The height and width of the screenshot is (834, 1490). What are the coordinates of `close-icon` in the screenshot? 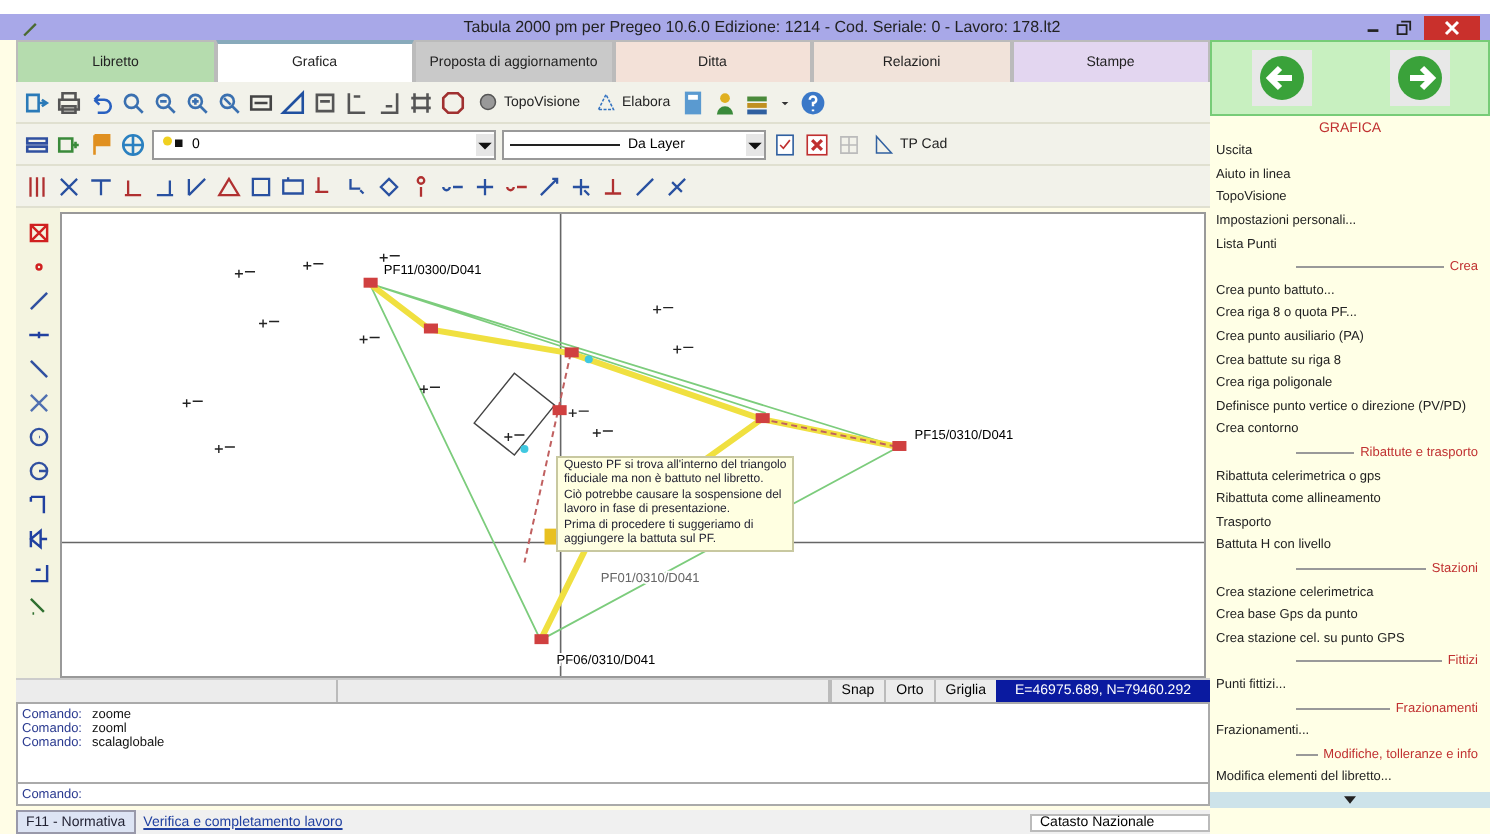 It's located at (1452, 27).